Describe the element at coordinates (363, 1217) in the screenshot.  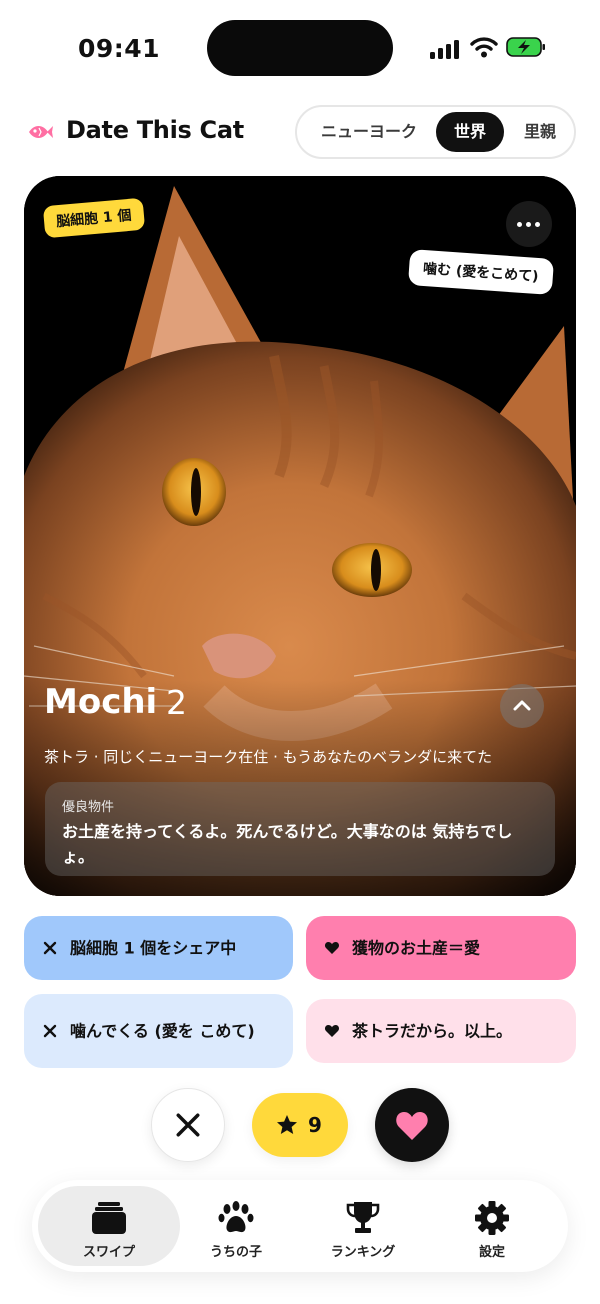
I see `trophy-icon` at that location.